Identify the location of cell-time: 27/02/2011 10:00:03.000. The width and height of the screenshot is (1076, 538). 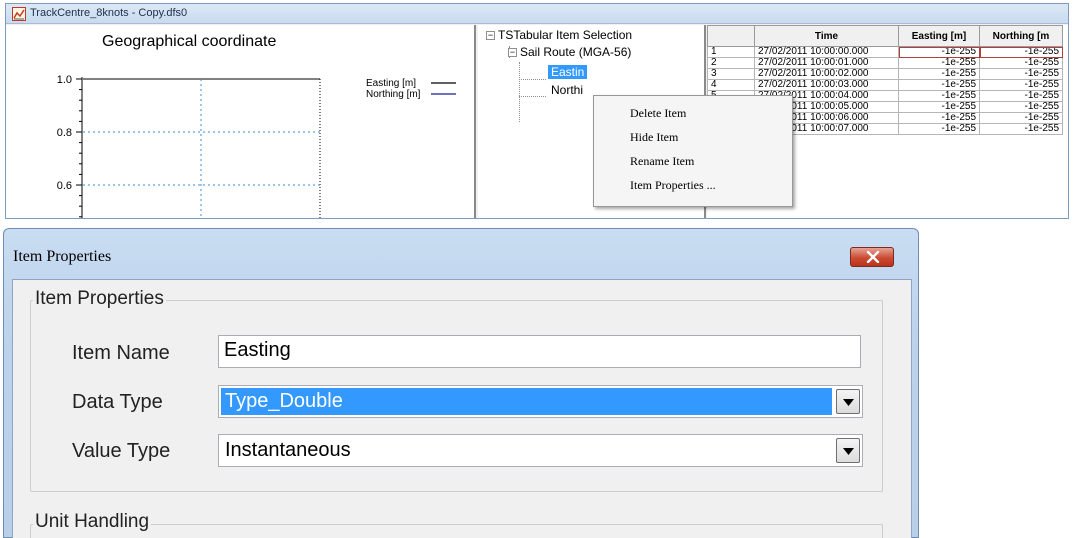
(826, 85).